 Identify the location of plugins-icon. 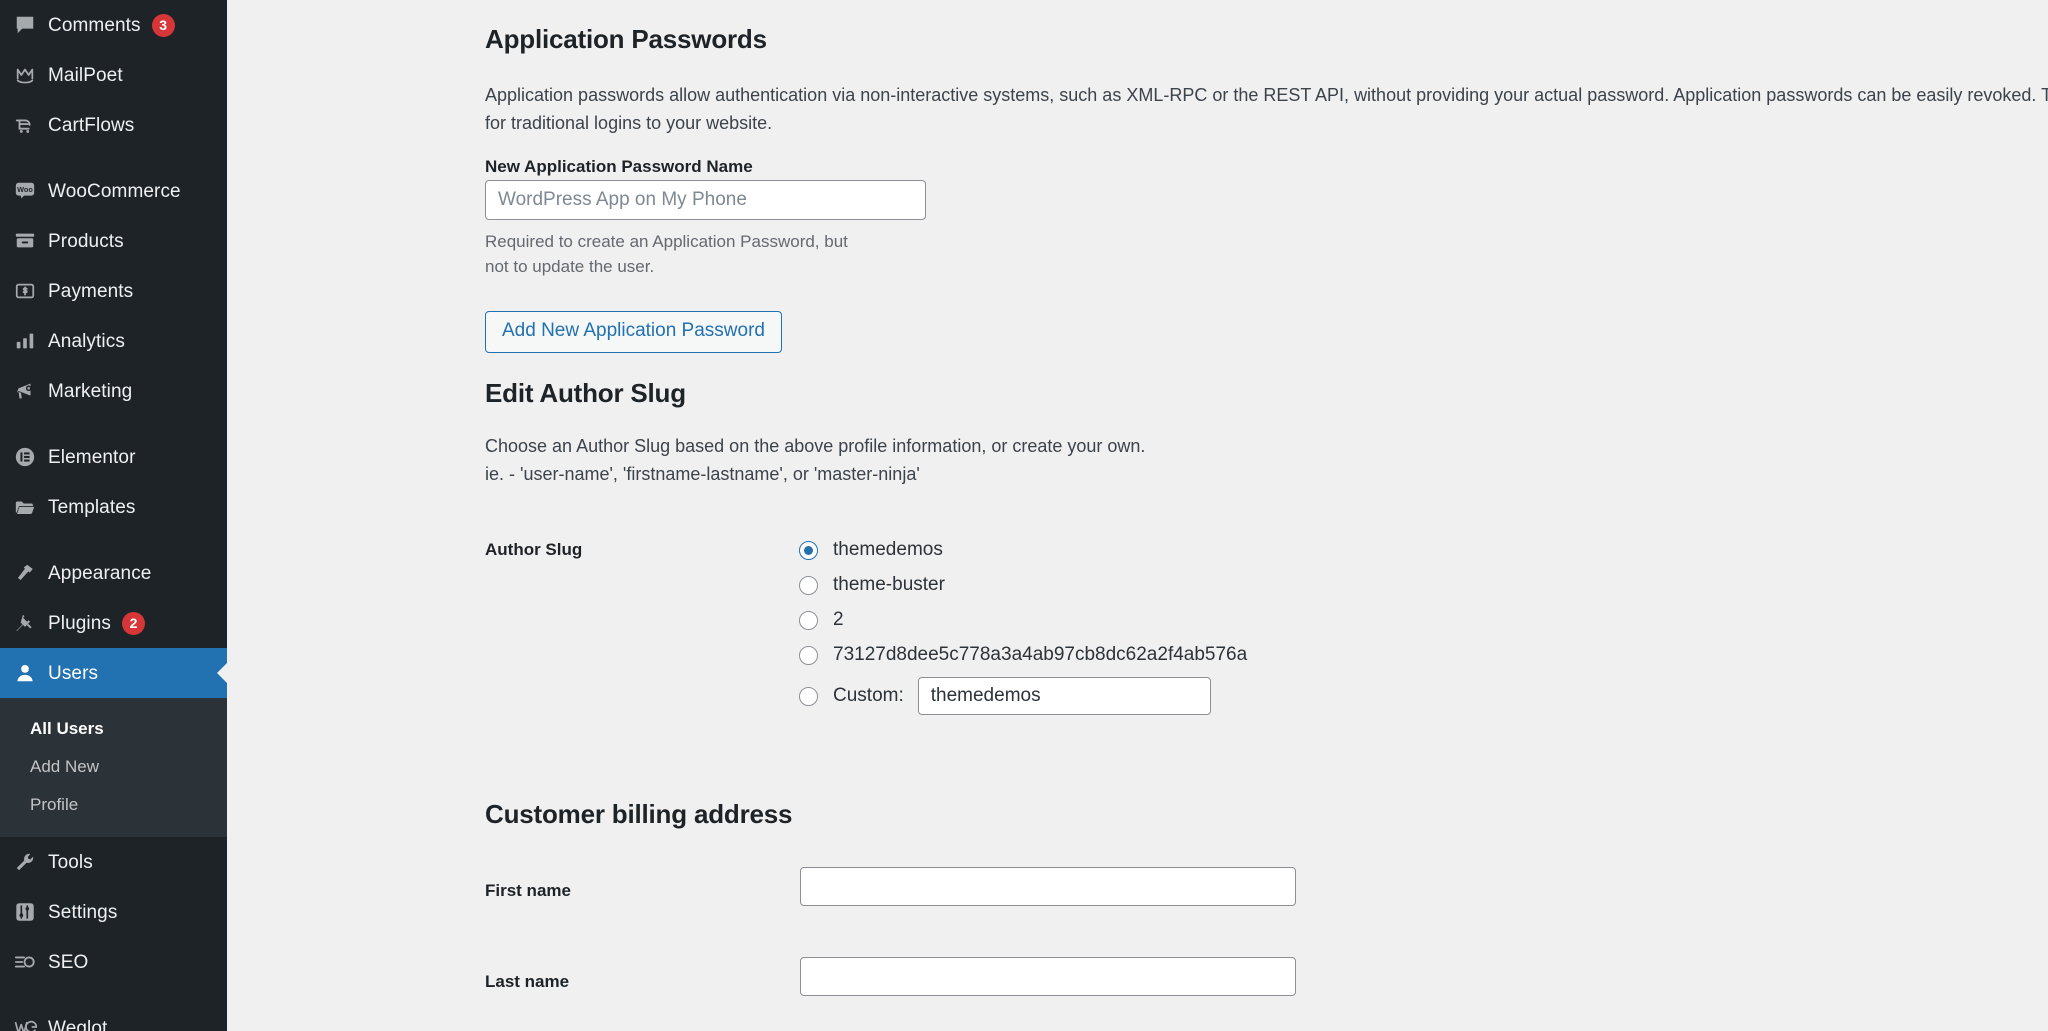
(31, 623).